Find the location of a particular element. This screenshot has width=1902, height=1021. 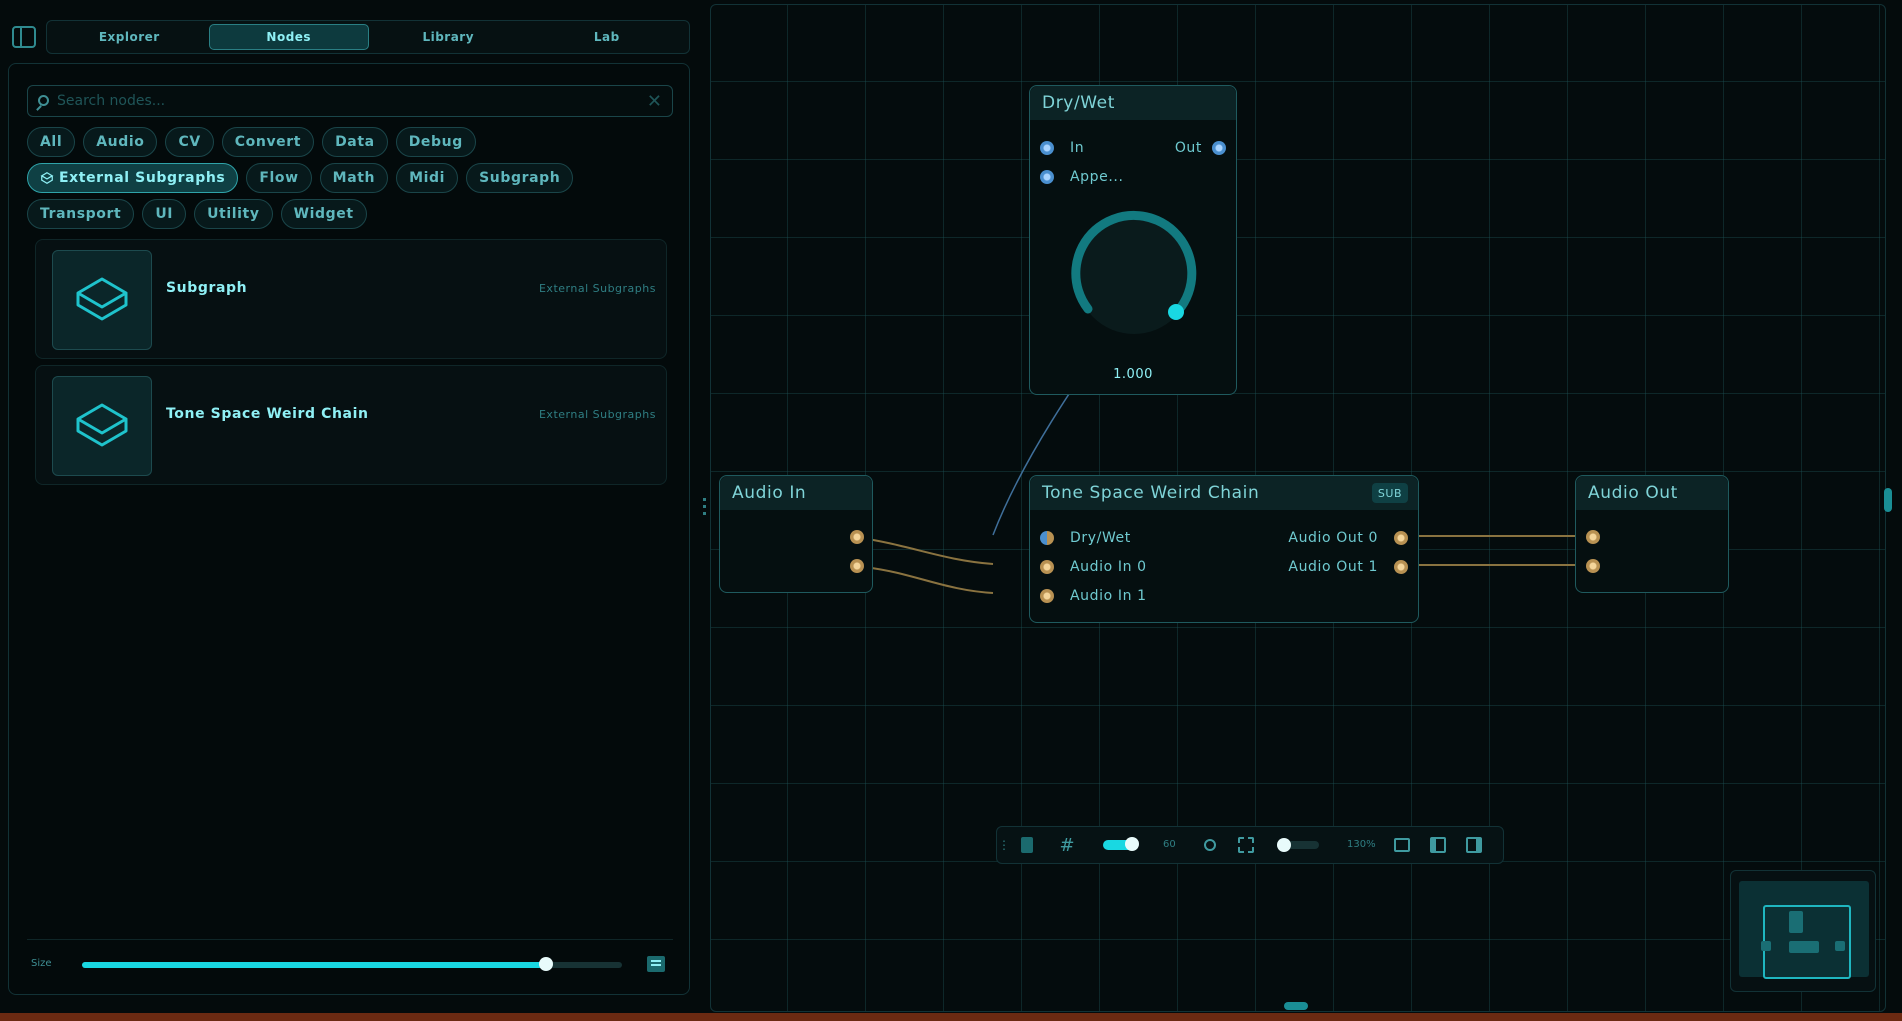

drywet-in-label: In is located at coordinates (1077, 148).